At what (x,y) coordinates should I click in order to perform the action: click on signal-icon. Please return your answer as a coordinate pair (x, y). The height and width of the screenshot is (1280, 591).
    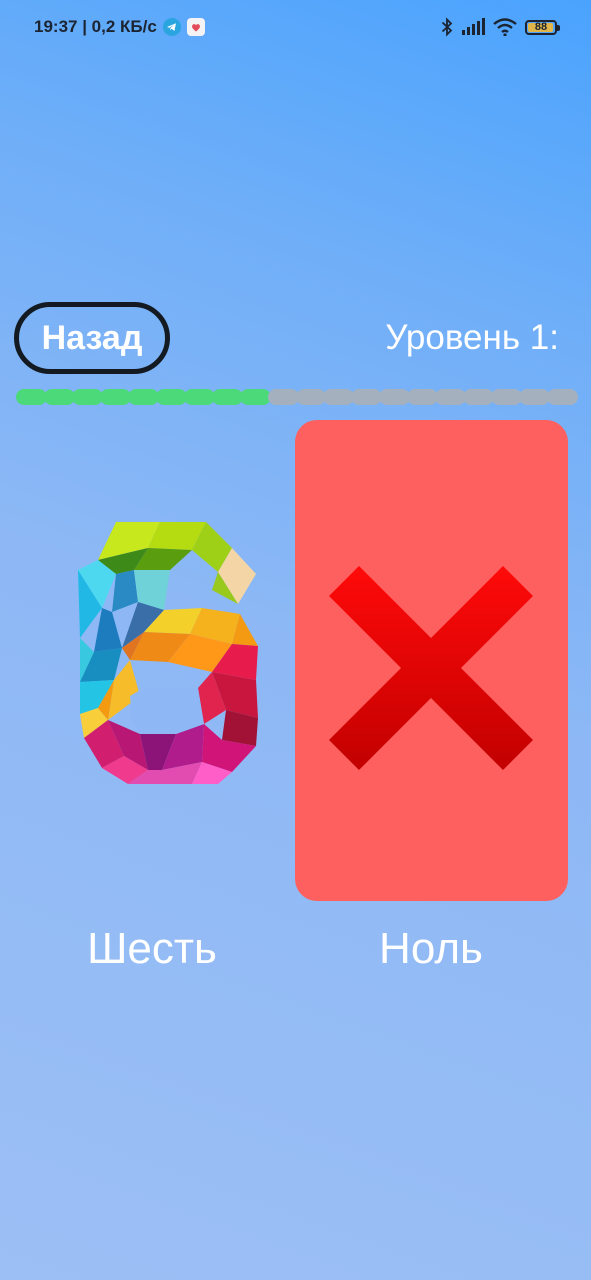
    Looking at the image, I should click on (473, 26).